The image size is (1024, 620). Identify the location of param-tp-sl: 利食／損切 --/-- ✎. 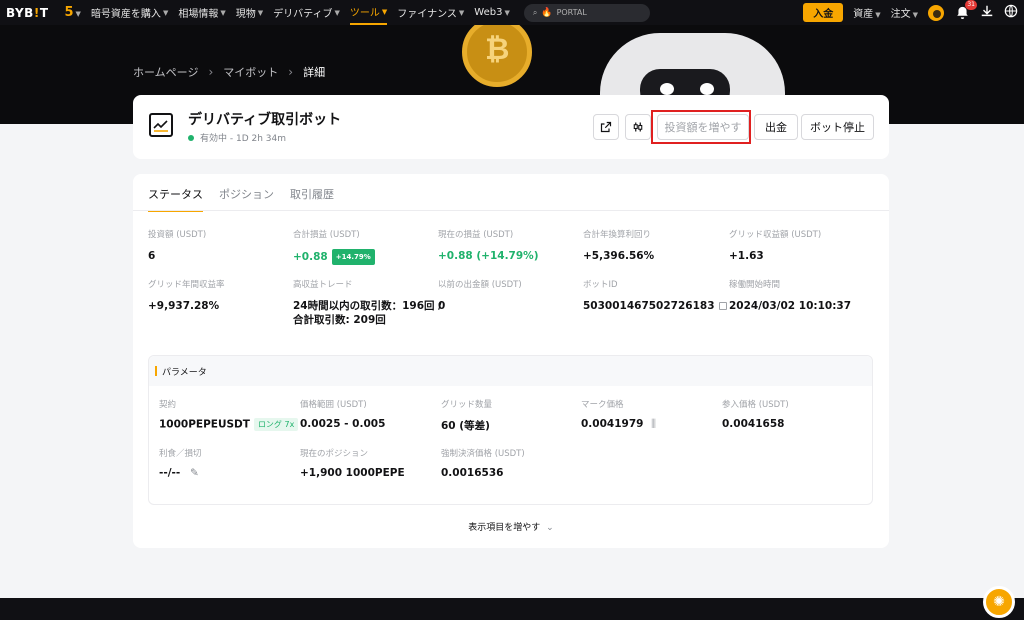
(180, 464).